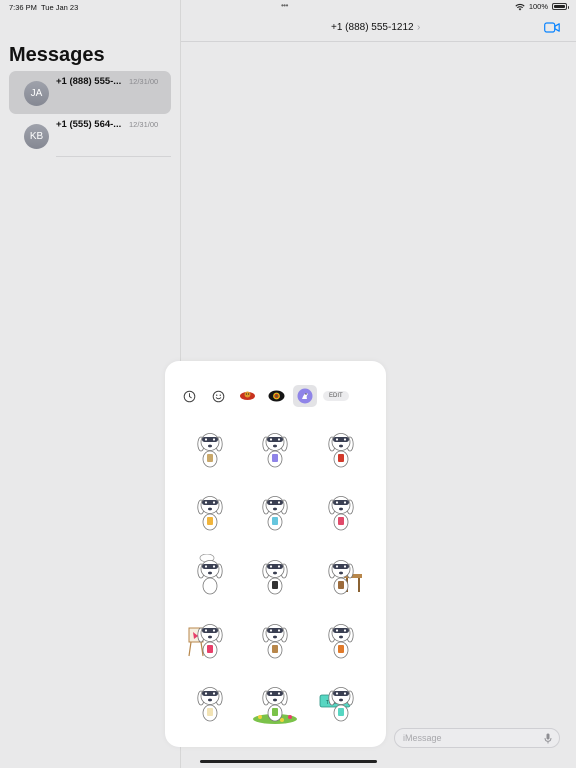 The height and width of the screenshot is (768, 576). I want to click on microphone-icon, so click(548, 738).